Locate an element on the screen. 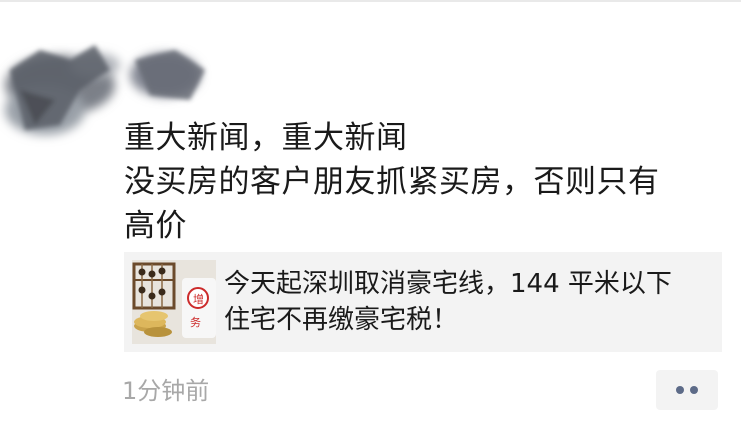 The width and height of the screenshot is (741, 434). more-actions-button is located at coordinates (687, 390).